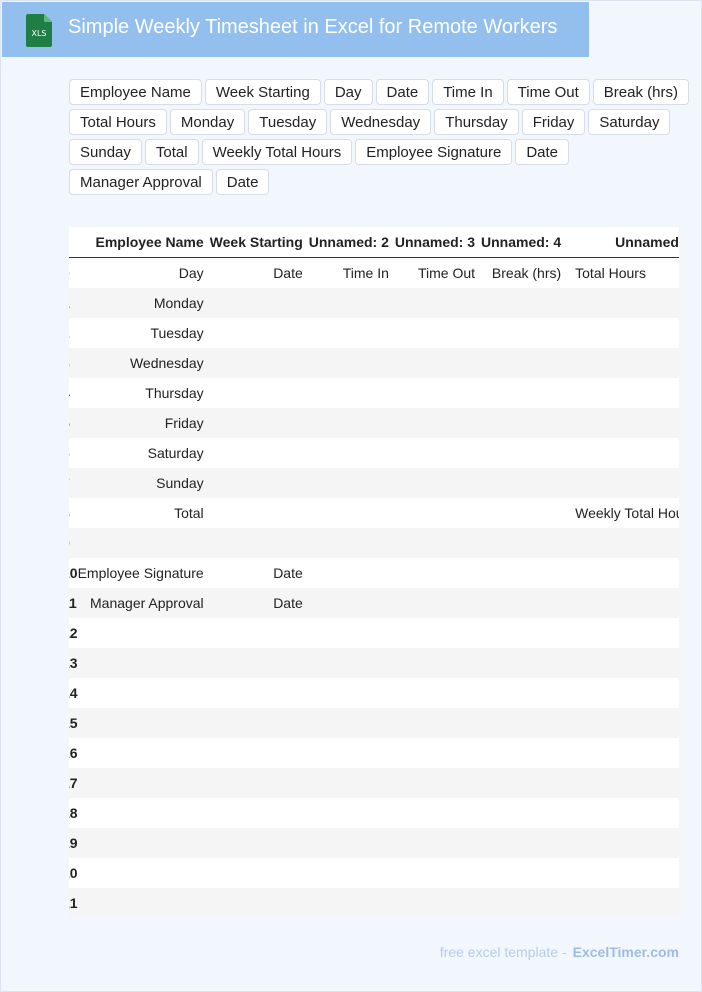 This screenshot has width=702, height=992. What do you see at coordinates (105, 152) in the screenshot?
I see `keyword-tag: Sunday` at bounding box center [105, 152].